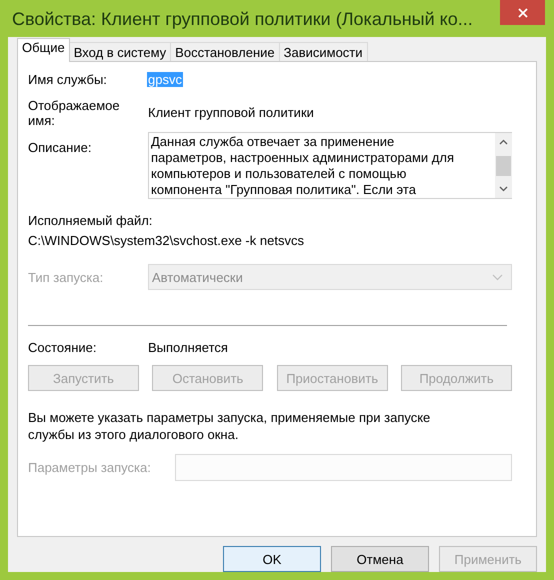  Describe the element at coordinates (497, 277) in the screenshot. I see `caret-icon` at that location.